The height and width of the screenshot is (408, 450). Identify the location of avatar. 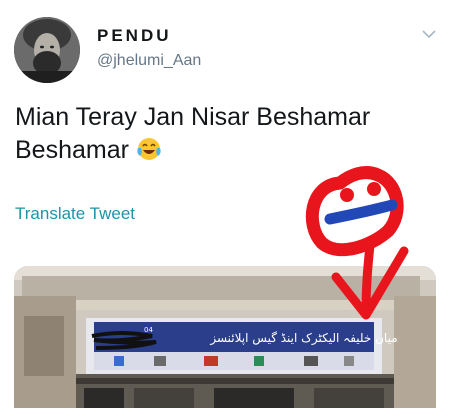
(47, 50).